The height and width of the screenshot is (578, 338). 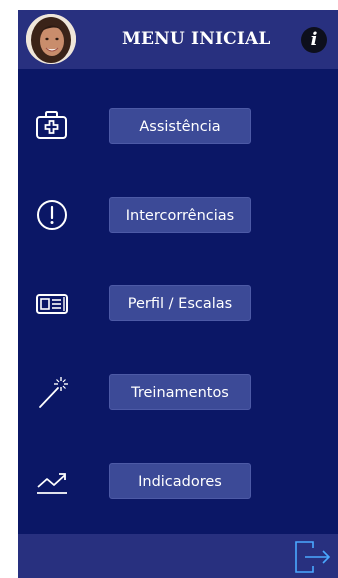 I want to click on newspaper-icon, so click(x=52, y=304).